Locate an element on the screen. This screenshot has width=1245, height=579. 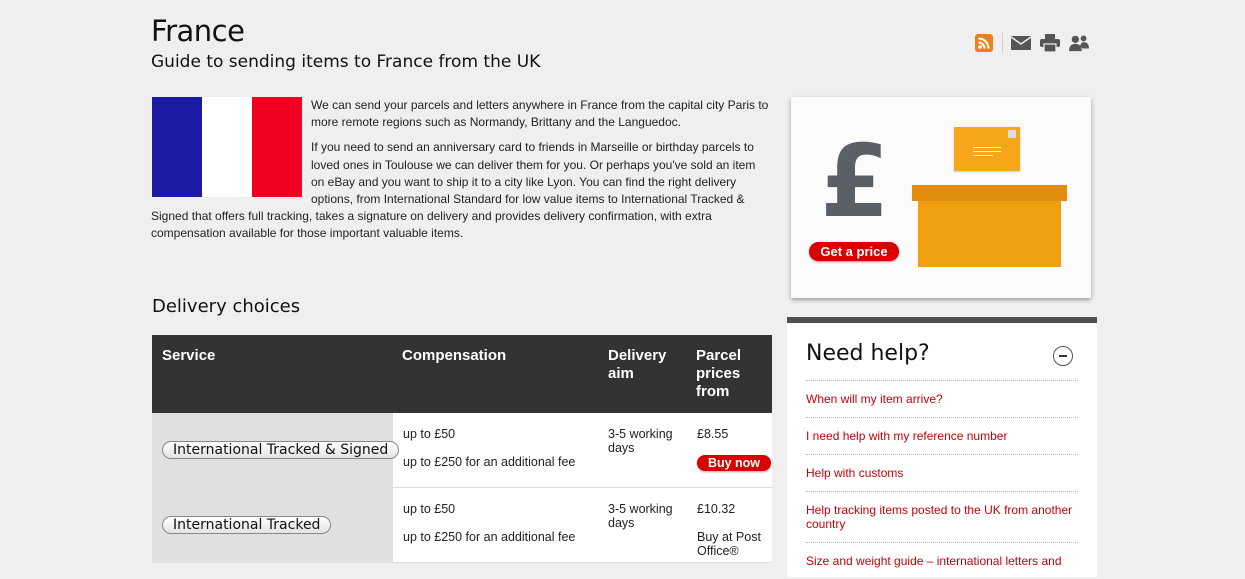
page-title: France is located at coordinates (198, 31).